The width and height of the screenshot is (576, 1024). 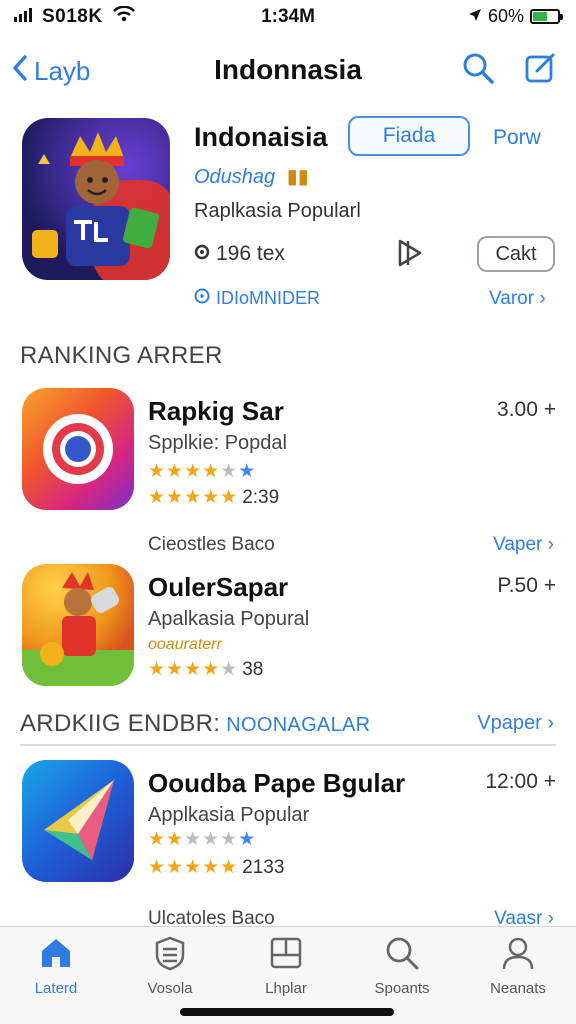 What do you see at coordinates (229, 619) in the screenshot?
I see `app-subtitle: Apalkasia Popural` at bounding box center [229, 619].